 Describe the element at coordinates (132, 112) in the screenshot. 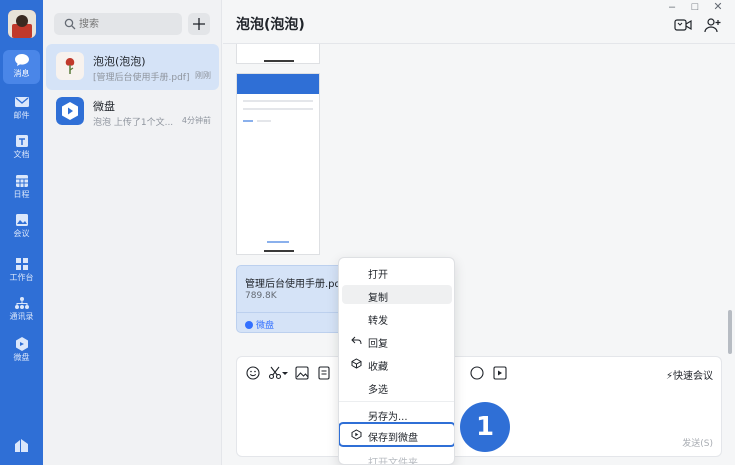

I see `session-item-weipan: 微盘 泡泡 上传了1个文... 4分钟前` at that location.